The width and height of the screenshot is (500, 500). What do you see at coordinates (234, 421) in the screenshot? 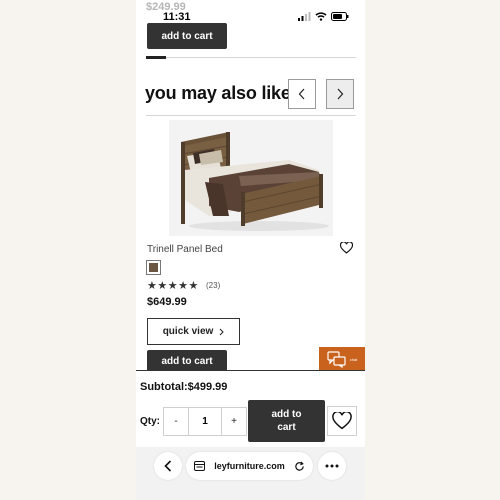
I see `qty-increase-button: +` at bounding box center [234, 421].